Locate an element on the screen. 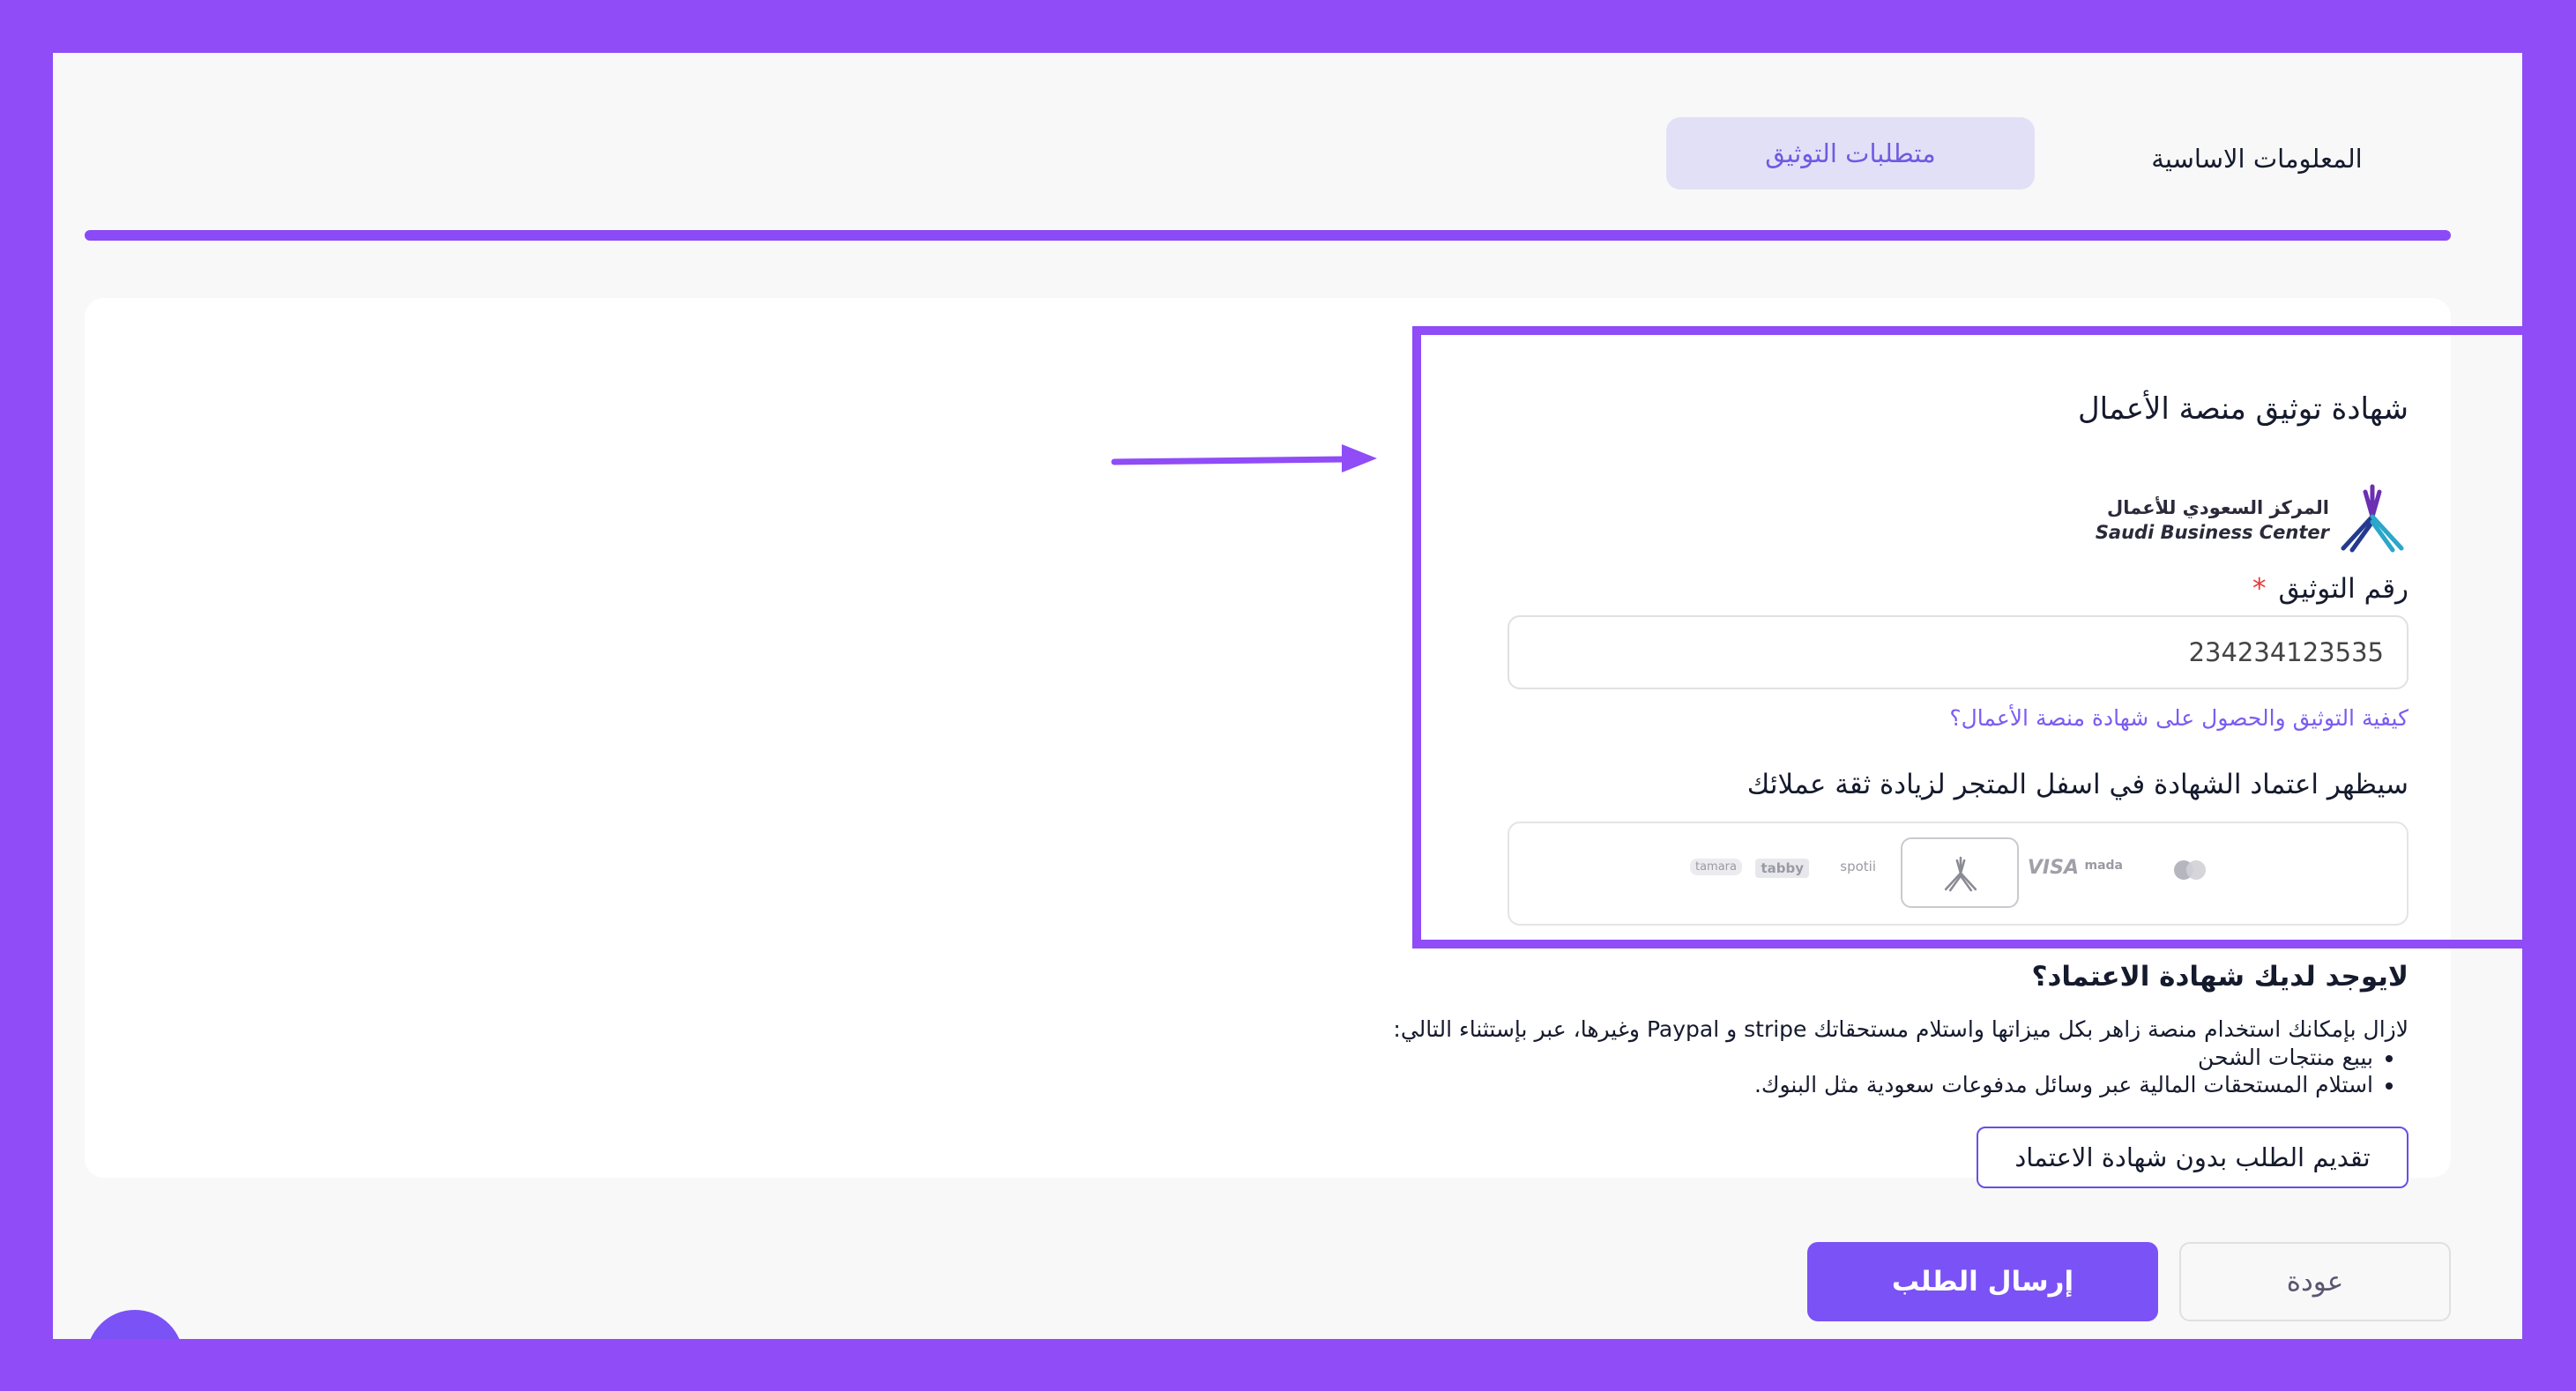  progress-bar is located at coordinates (1268, 235).